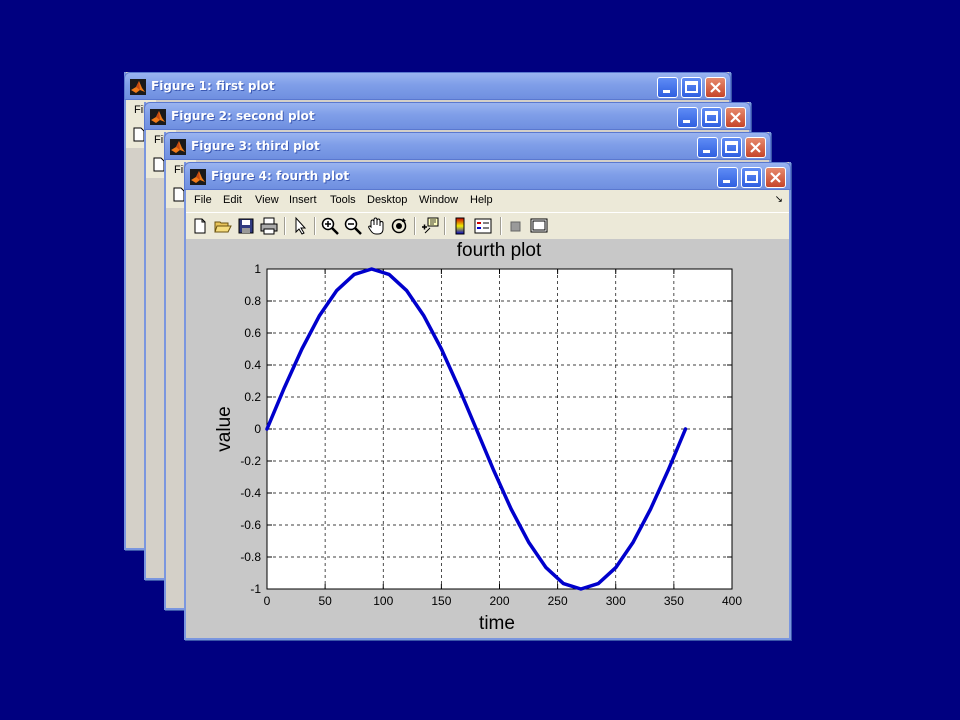 This screenshot has width=960, height=720. What do you see at coordinates (280, 176) in the screenshot?
I see `window-title: Figure 4: fourth plot` at bounding box center [280, 176].